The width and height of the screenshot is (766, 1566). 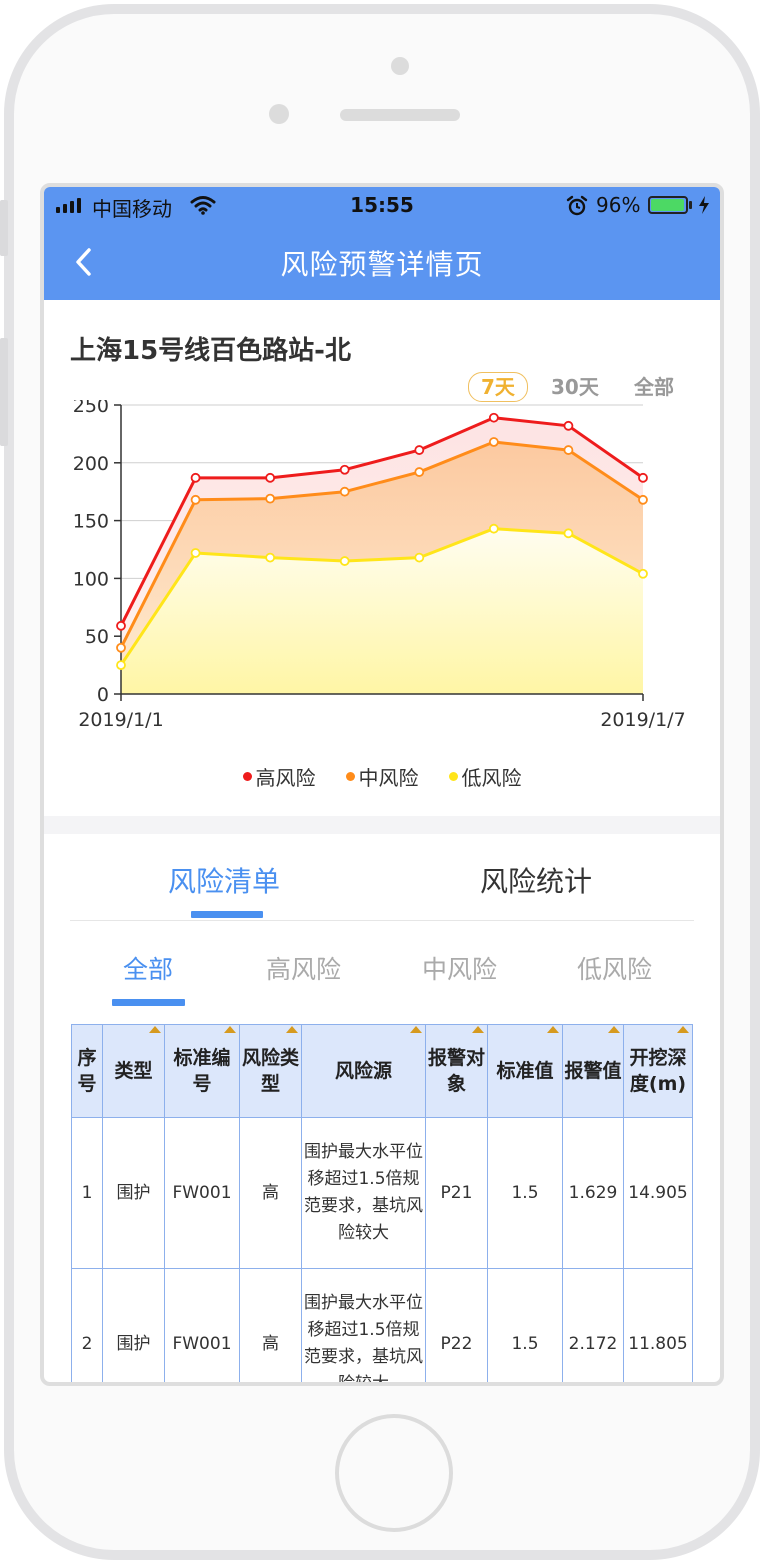 I want to click on front-camera, so click(x=279, y=114).